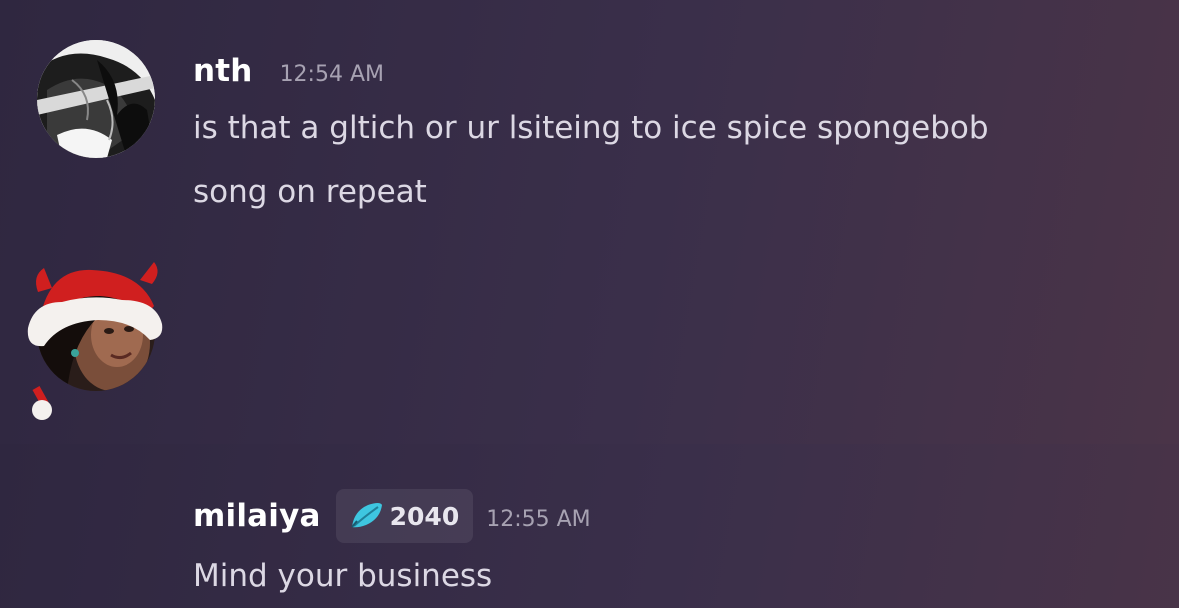 This screenshot has width=1179, height=608. I want to click on message-timestamp: 12:54 AM, so click(331, 74).